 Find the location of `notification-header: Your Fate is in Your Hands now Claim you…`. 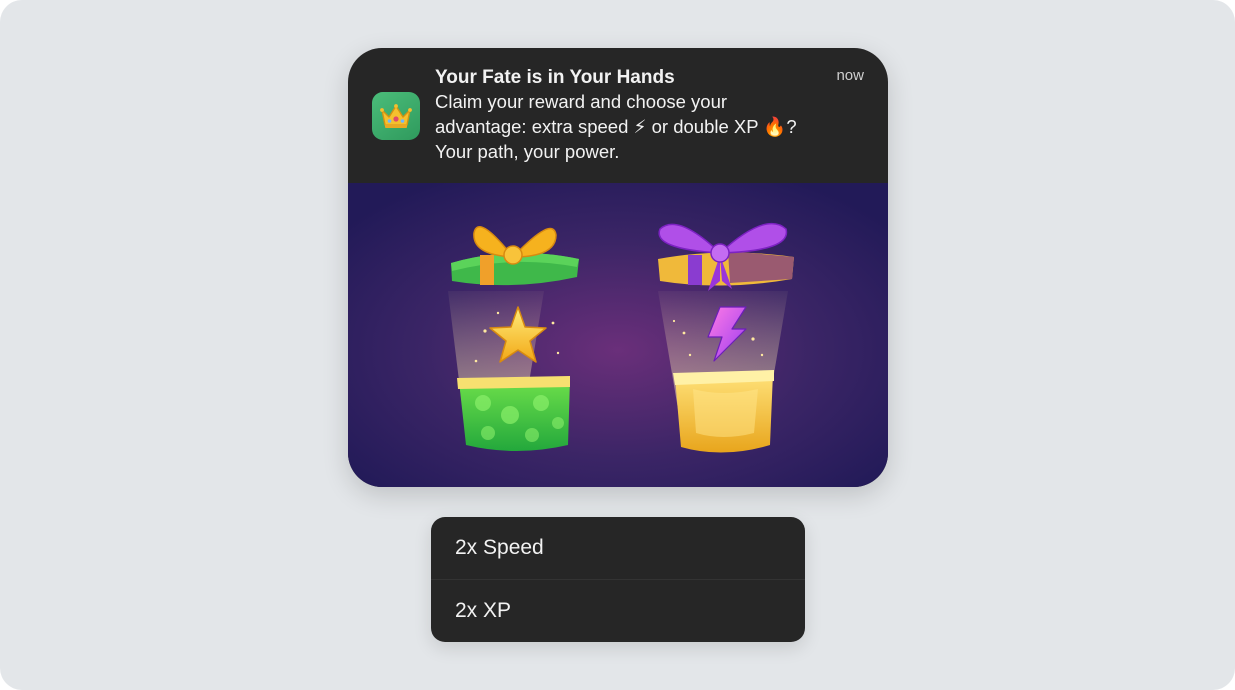

notification-header: Your Fate is in Your Hands now Claim you… is located at coordinates (618, 115).